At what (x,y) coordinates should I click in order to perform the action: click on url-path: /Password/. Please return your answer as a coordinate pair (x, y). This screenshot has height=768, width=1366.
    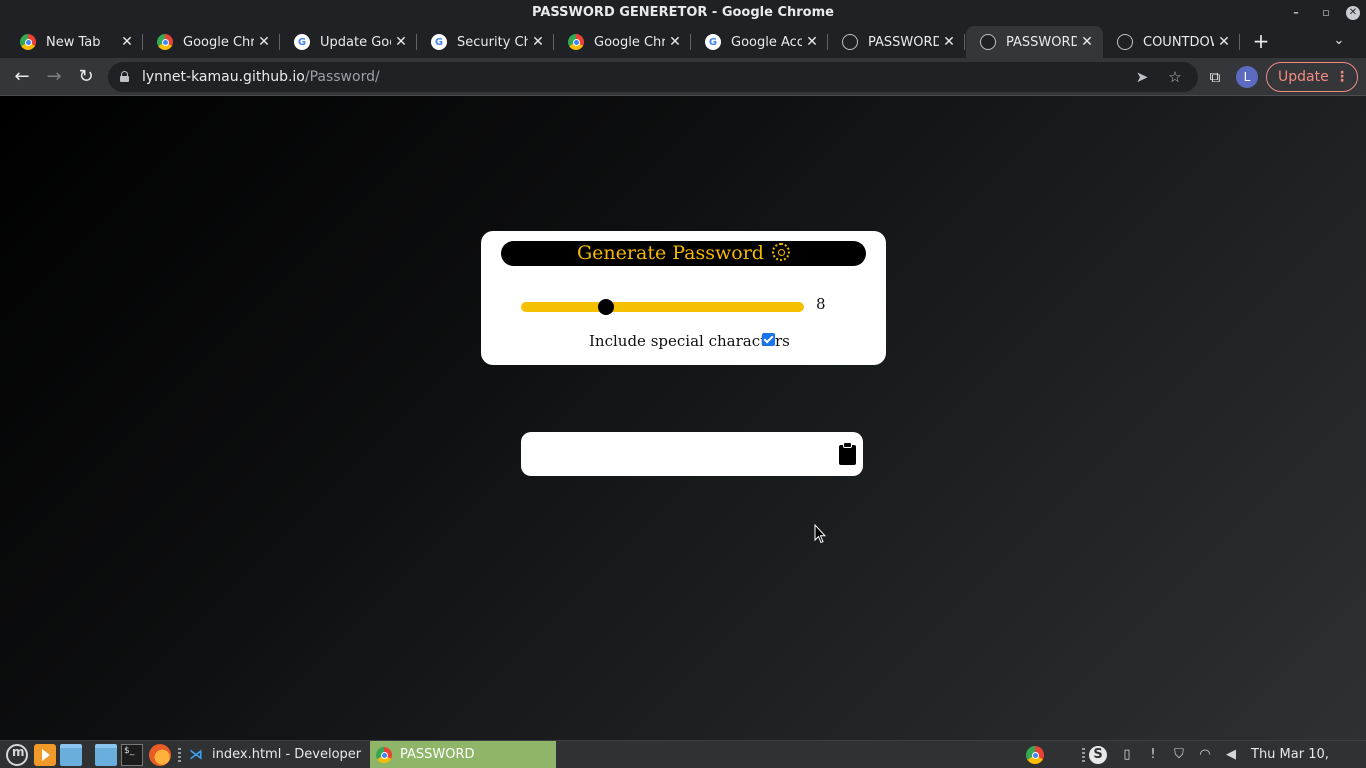
    Looking at the image, I should click on (342, 77).